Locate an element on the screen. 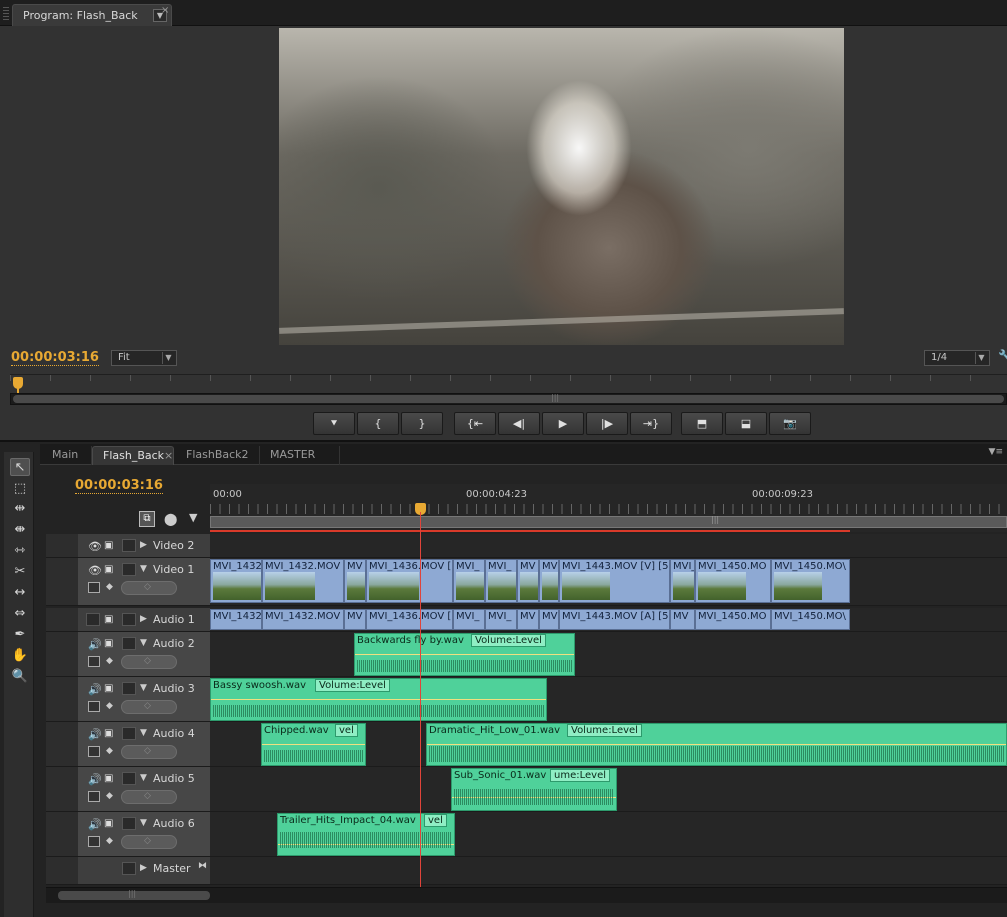 This screenshot has width=1007, height=917. audio-clip: Trailer_Hits_Impact_04.wav vel is located at coordinates (366, 834).